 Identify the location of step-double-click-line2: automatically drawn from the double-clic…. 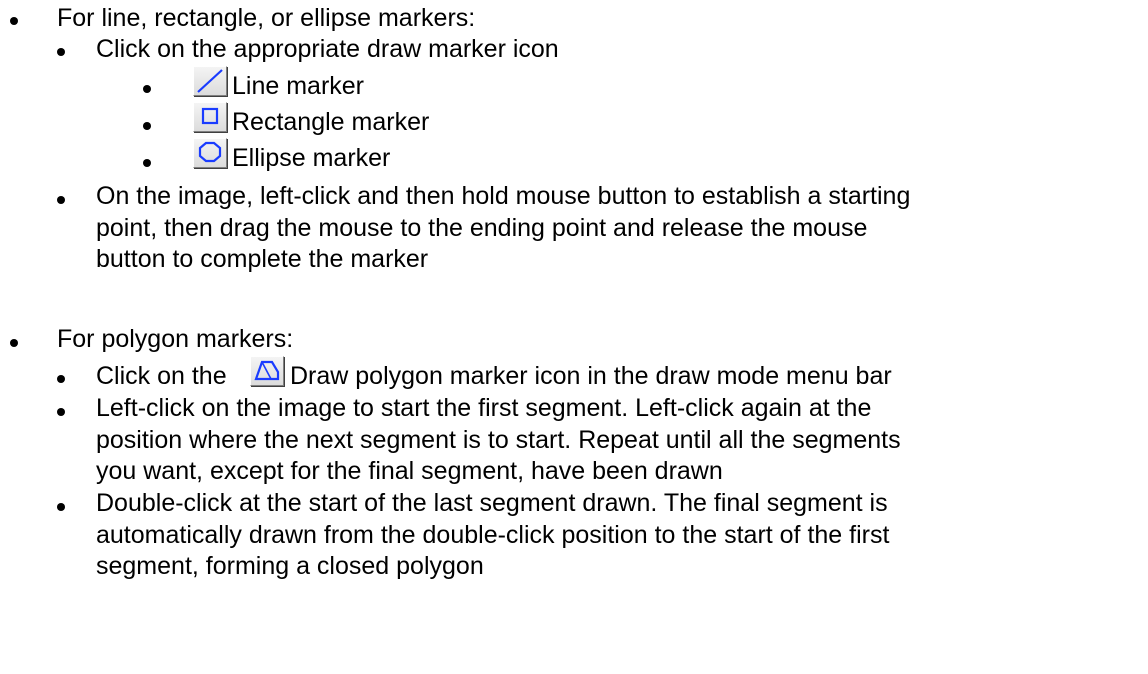
(493, 535).